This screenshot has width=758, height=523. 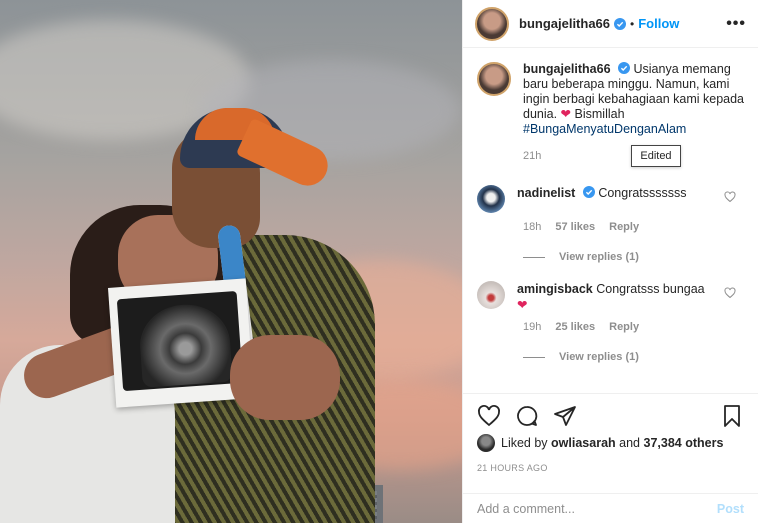 I want to click on ultrasound-scan, so click(x=185, y=344).